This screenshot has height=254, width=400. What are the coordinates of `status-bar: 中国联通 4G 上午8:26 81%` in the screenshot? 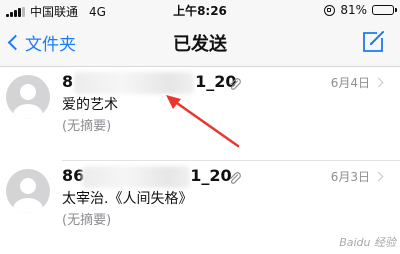 It's located at (200, 10).